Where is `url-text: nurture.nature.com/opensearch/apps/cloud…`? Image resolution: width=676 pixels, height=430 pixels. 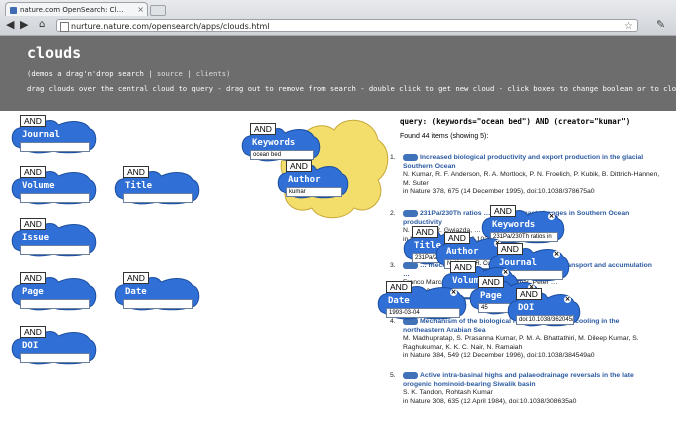 url-text: nurture.nature.com/opensearch/apps/cloud… is located at coordinates (170, 26).